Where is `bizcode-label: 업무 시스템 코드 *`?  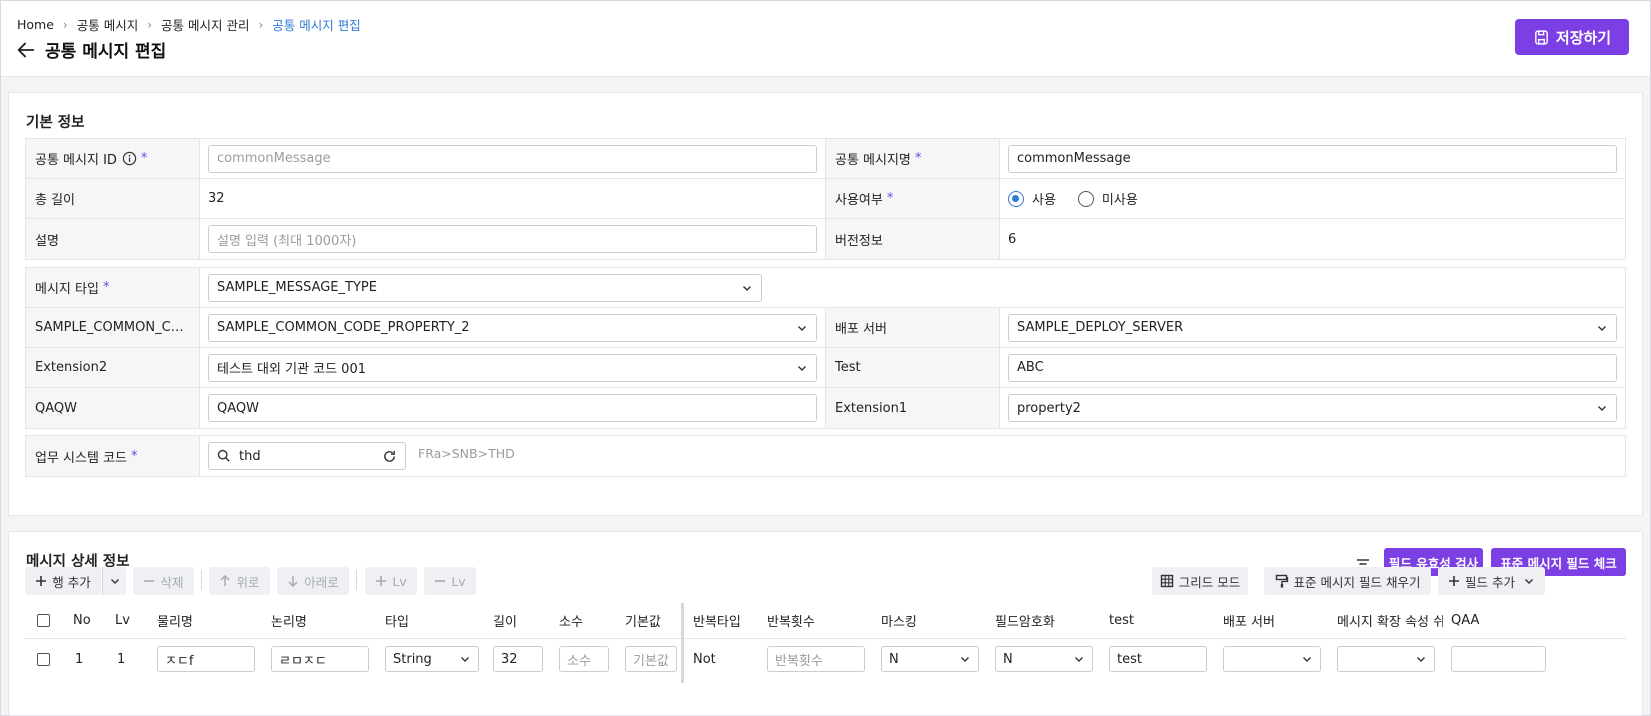
bizcode-label: 업무 시스템 코드 * is located at coordinates (113, 456).